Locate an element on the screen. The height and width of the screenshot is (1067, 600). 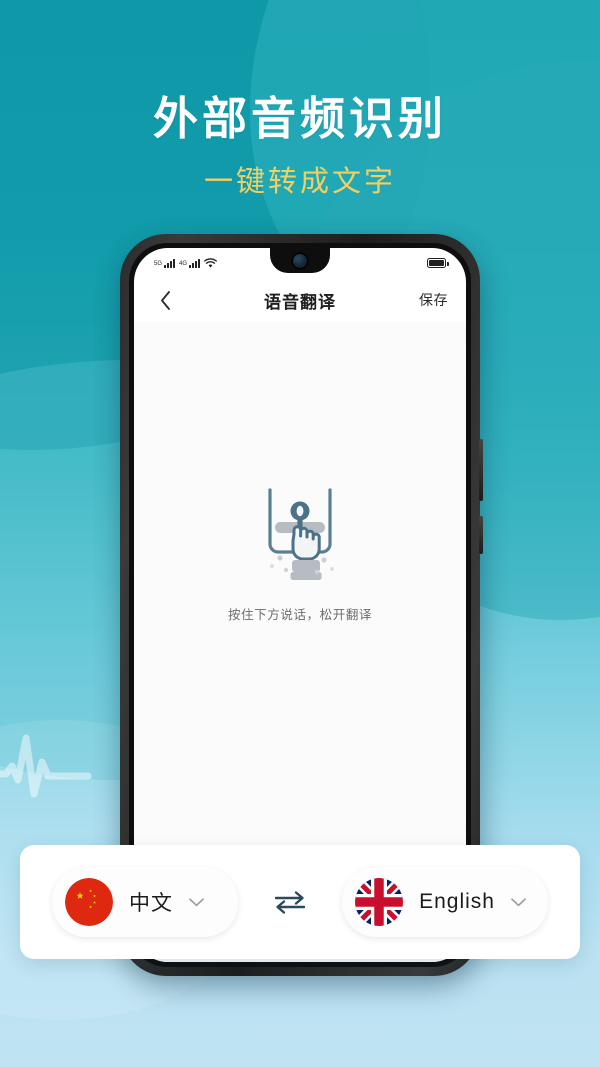
hint-text: 按住下方说话，松开翻译 is located at coordinates (300, 615).